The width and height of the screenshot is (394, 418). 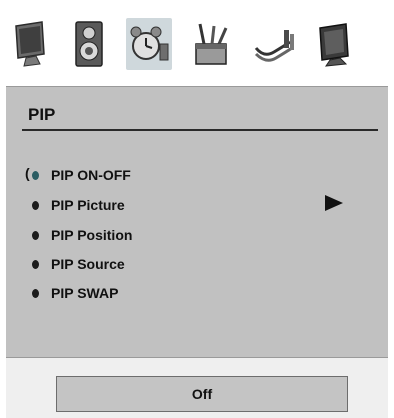 I want to click on arrow-right-icon, so click(x=334, y=203).